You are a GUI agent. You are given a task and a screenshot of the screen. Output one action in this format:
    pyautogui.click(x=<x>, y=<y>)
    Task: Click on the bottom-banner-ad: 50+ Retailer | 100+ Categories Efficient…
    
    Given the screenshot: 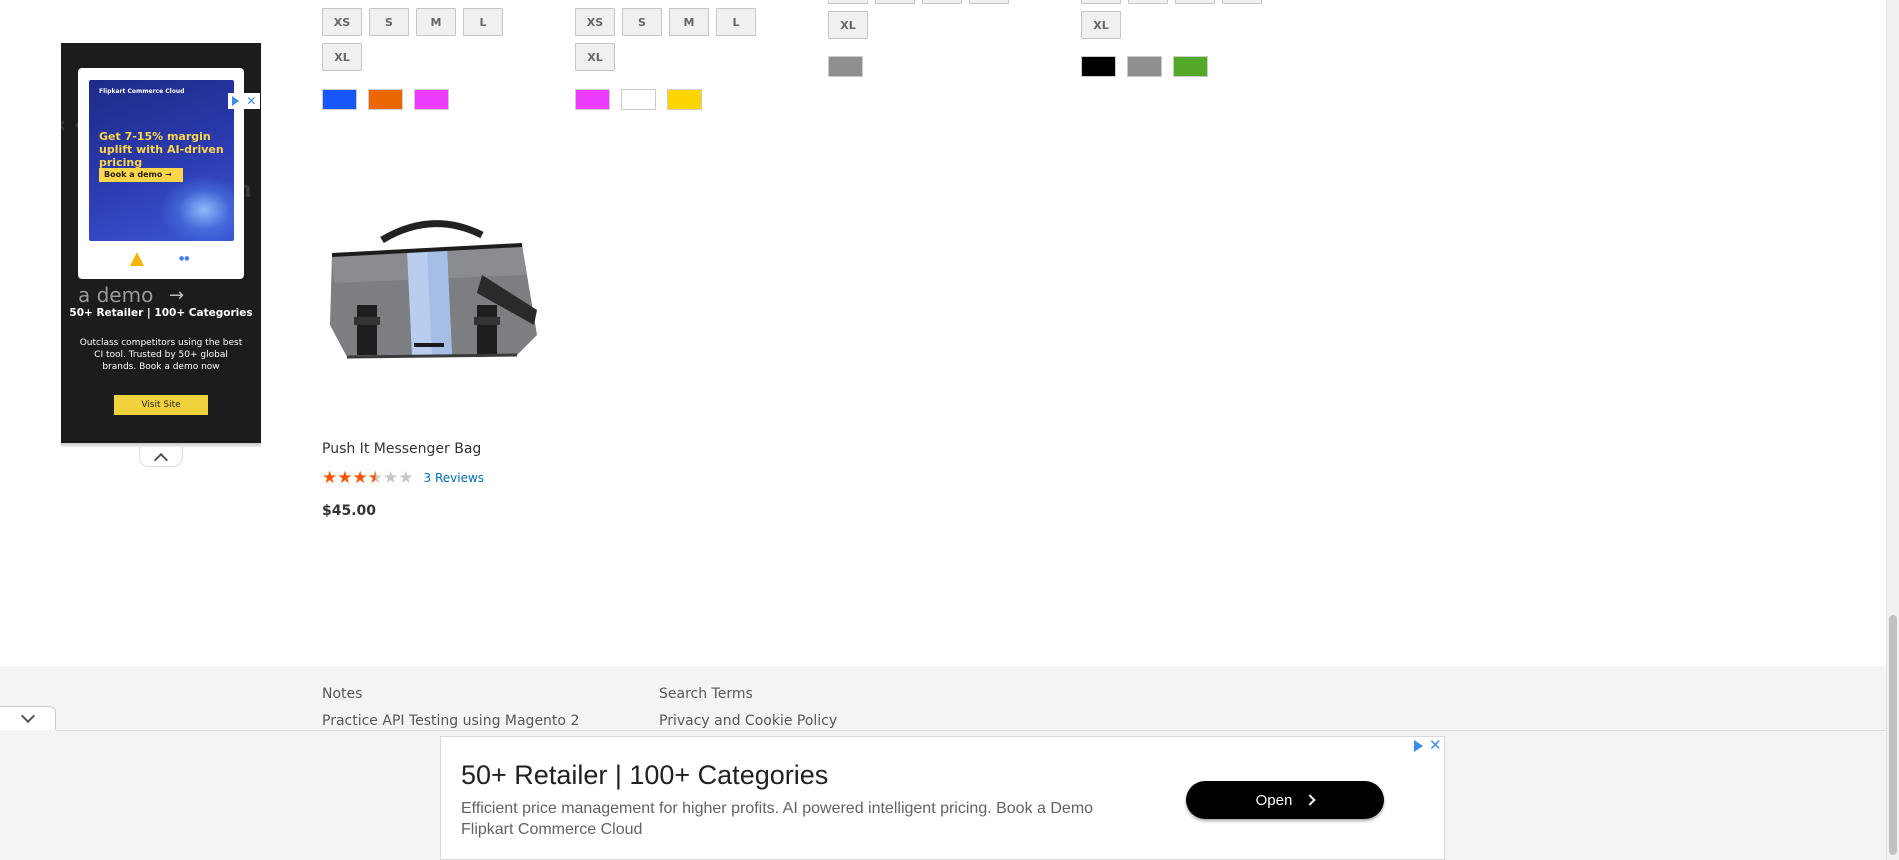 What is the action you would take?
    pyautogui.click(x=942, y=798)
    